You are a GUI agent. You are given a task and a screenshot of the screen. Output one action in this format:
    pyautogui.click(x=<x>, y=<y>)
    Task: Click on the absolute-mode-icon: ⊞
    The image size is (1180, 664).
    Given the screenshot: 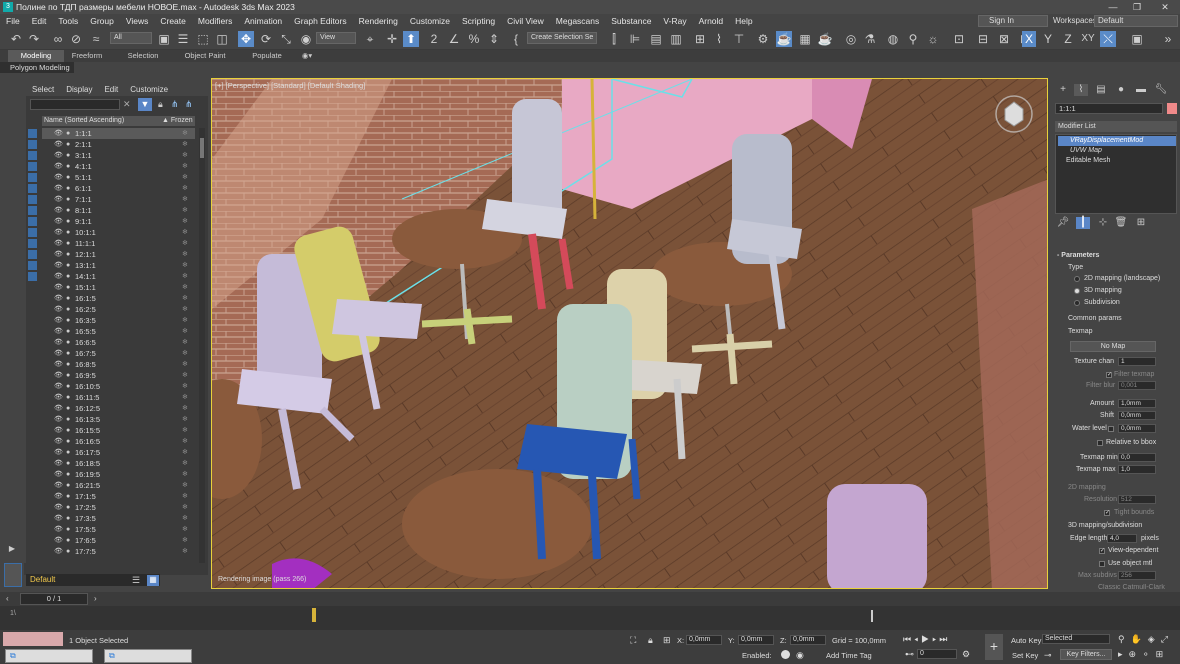 What is the action you would take?
    pyautogui.click(x=667, y=640)
    